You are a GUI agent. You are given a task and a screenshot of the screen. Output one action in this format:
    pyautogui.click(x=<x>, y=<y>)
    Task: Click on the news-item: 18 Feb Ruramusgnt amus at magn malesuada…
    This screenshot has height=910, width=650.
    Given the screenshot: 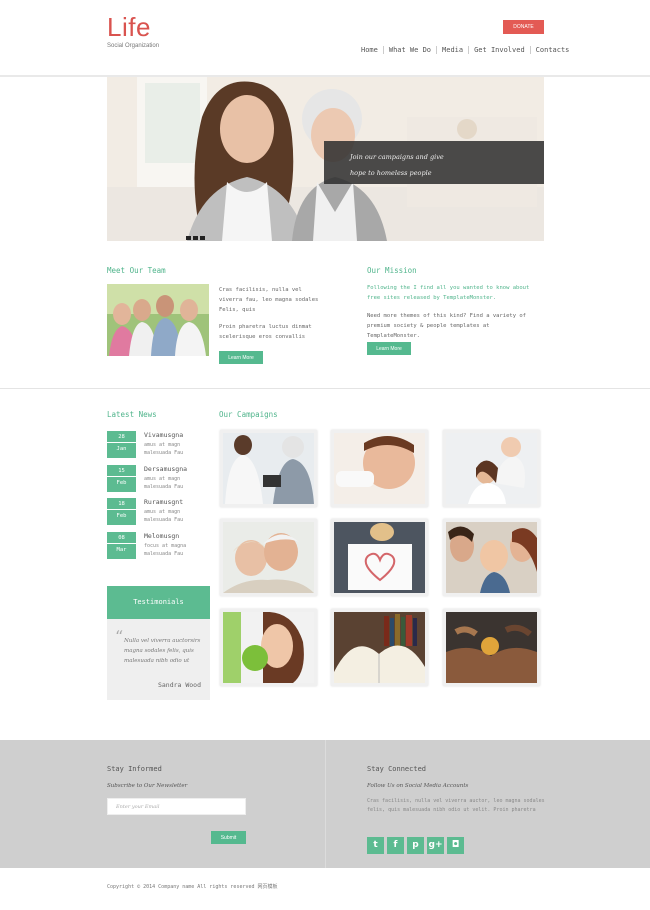 What is the action you would take?
    pyautogui.click(x=157, y=512)
    